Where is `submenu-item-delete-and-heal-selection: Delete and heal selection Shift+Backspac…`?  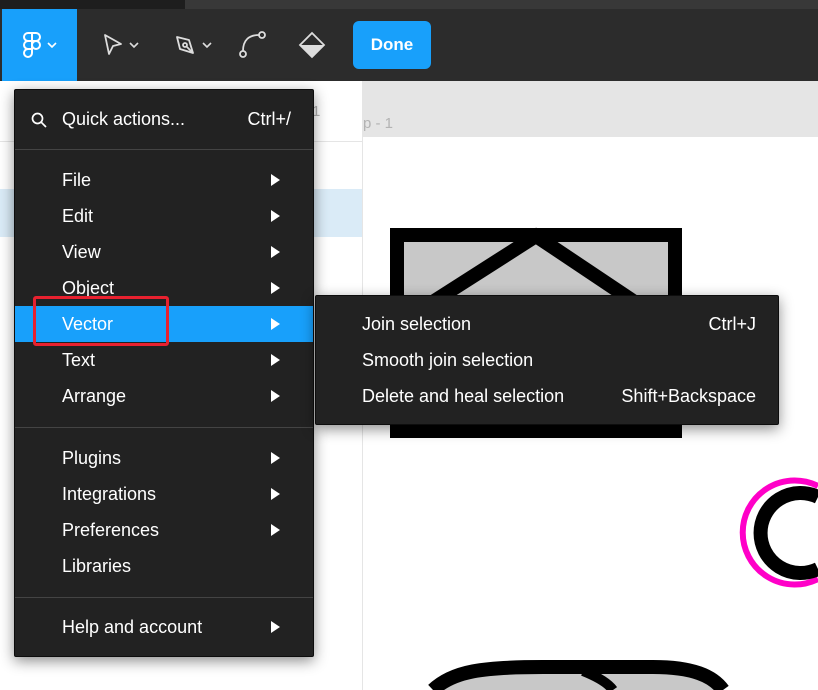
submenu-item-delete-and-heal-selection: Delete and heal selection Shift+Backspac… is located at coordinates (547, 396).